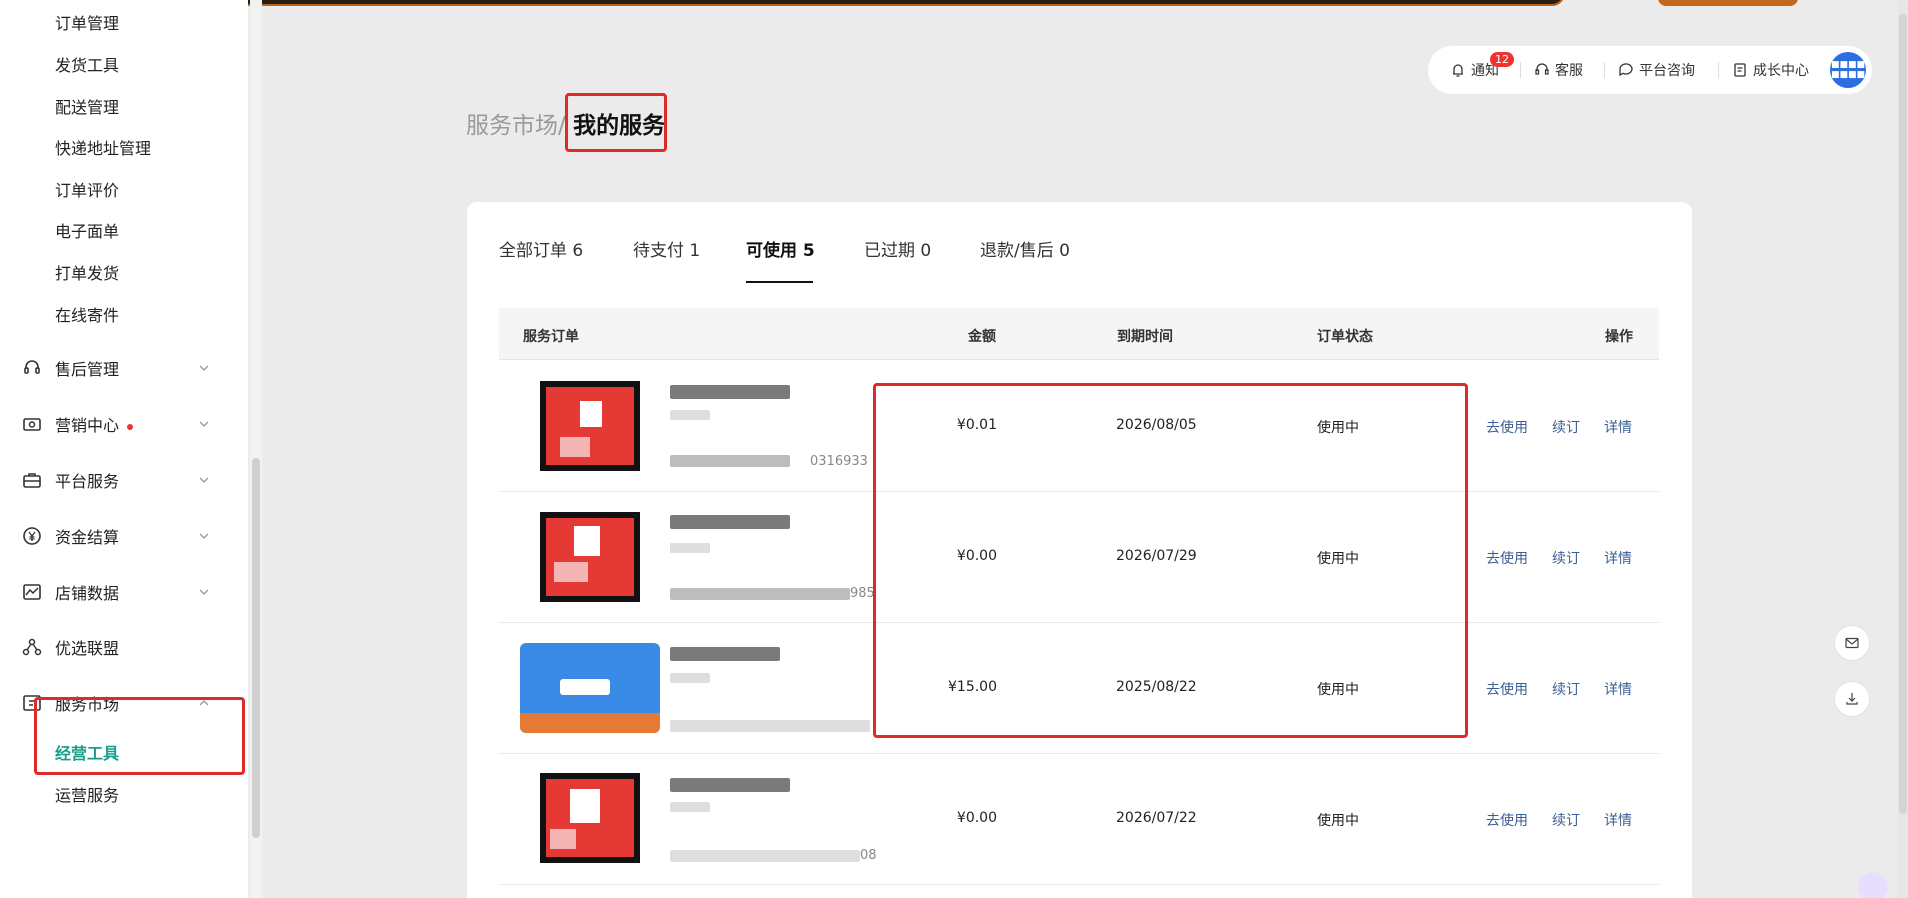 Image resolution: width=1908 pixels, height=898 pixels. Describe the element at coordinates (87, 22) in the screenshot. I see `sidebar-subitem: 订单管理` at that location.